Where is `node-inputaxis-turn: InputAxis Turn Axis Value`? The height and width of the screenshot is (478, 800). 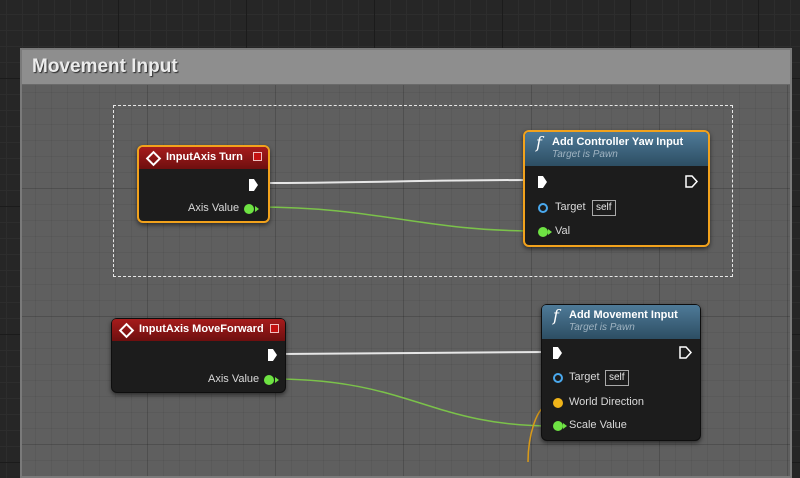
node-inputaxis-turn: InputAxis Turn Axis Value is located at coordinates (203, 184).